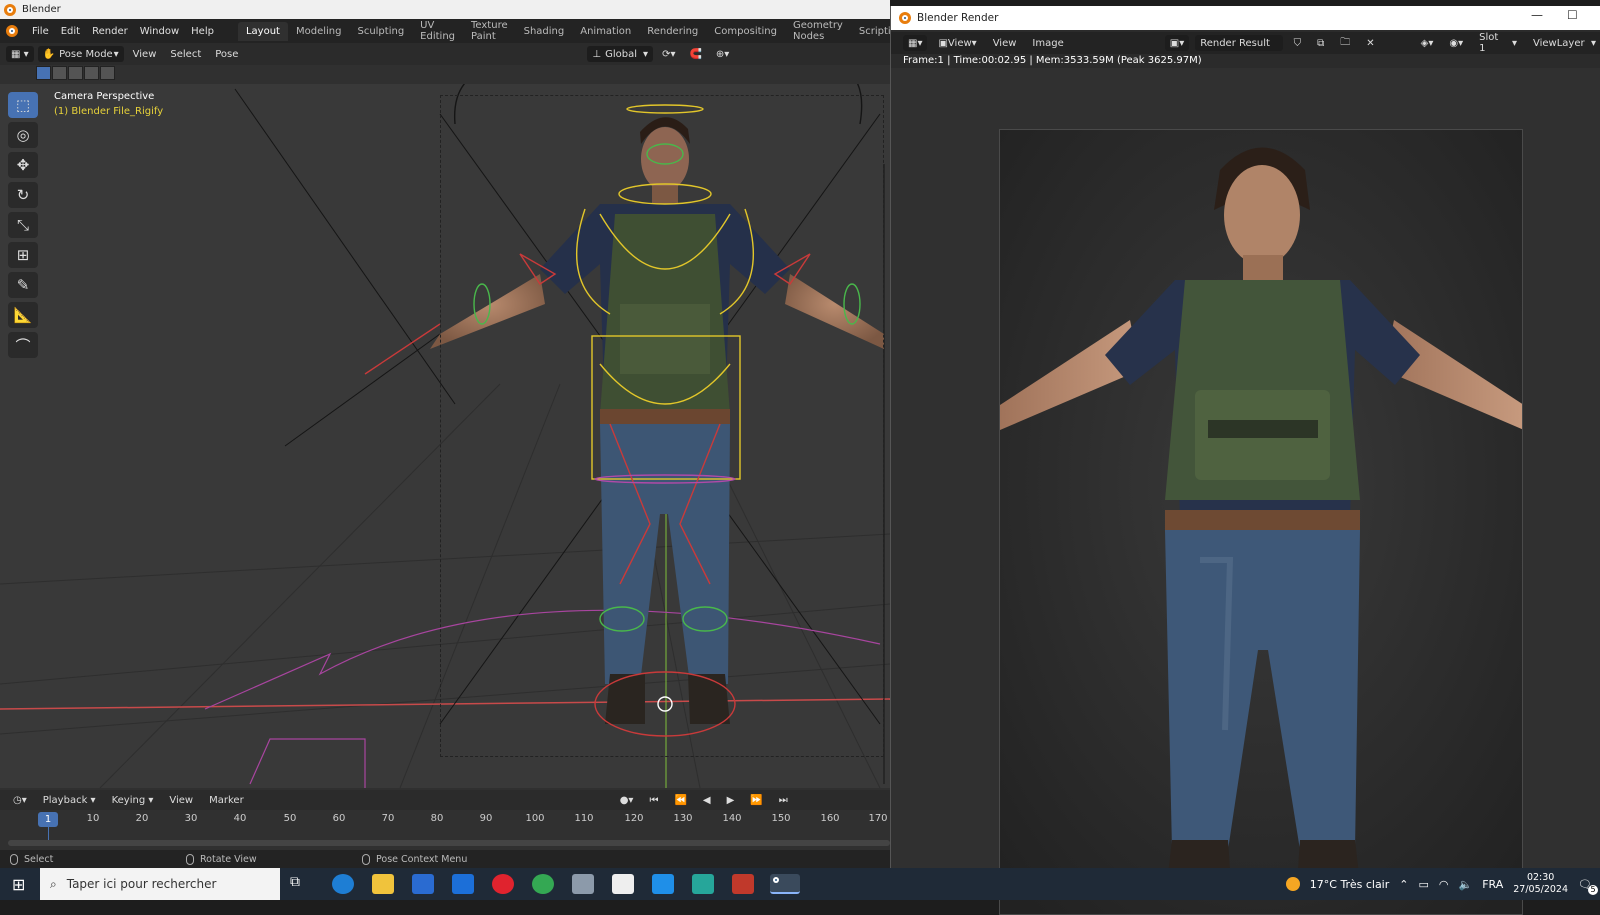 This screenshot has height=915, width=1600. Describe the element at coordinates (181, 800) in the screenshot. I see `menu-timeline-view: View` at that location.